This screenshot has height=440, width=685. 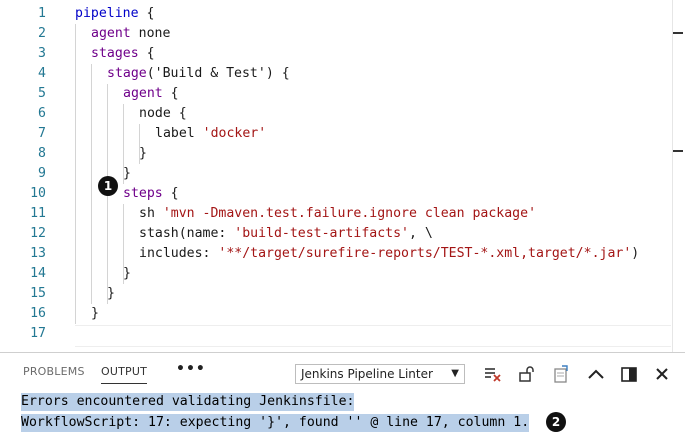 I want to click on line-number: 12, so click(x=38, y=233).